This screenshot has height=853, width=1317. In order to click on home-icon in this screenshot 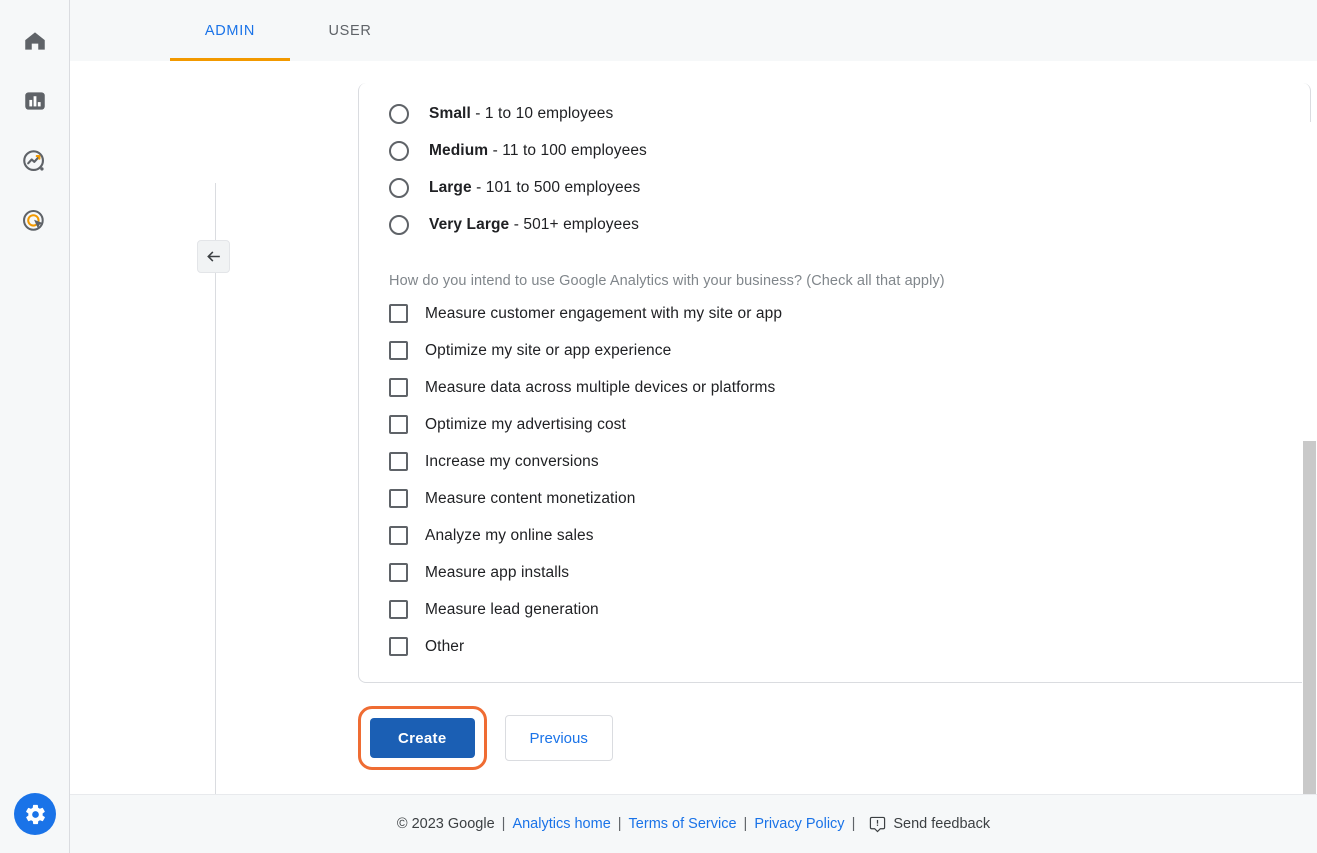, I will do `click(34, 41)`.